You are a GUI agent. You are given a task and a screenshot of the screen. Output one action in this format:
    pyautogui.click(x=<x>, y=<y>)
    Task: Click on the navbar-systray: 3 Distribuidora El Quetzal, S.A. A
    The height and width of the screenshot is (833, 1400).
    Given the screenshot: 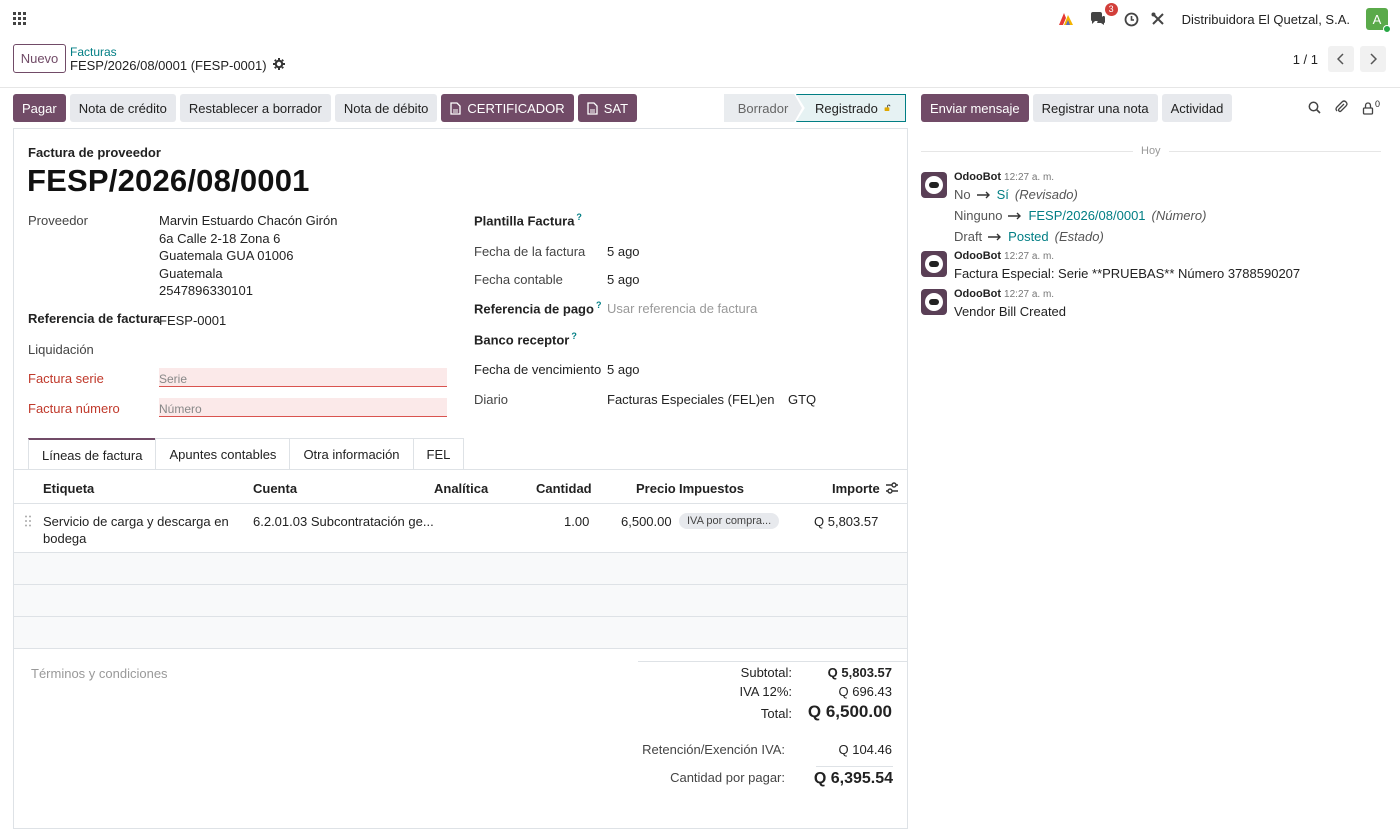 What is the action you would take?
    pyautogui.click(x=1224, y=18)
    